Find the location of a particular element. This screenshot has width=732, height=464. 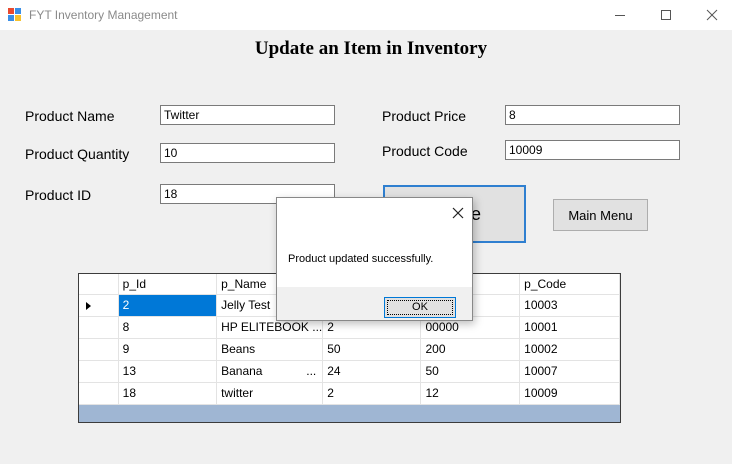

dialog-footer: OK is located at coordinates (374, 303).